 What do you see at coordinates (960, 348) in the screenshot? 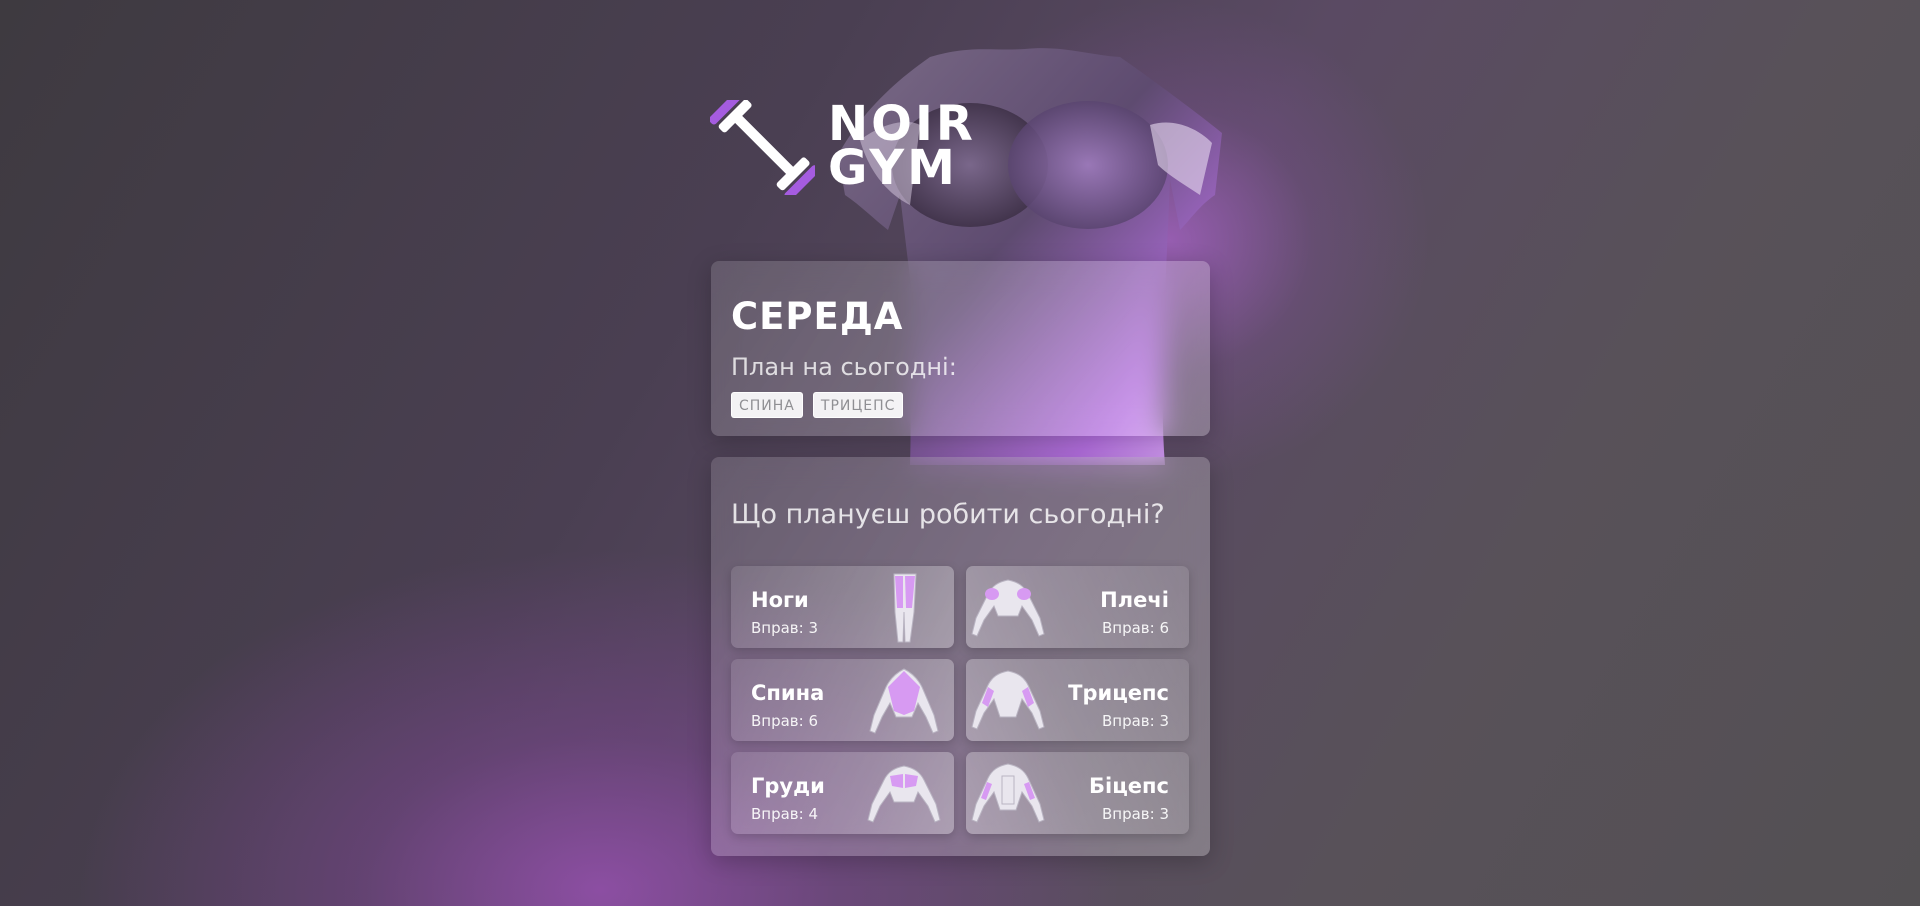
I see `today-plan-card: СЕРЕДА План на сьогодні: СПИНА ТРИЦЕПС` at bounding box center [960, 348].